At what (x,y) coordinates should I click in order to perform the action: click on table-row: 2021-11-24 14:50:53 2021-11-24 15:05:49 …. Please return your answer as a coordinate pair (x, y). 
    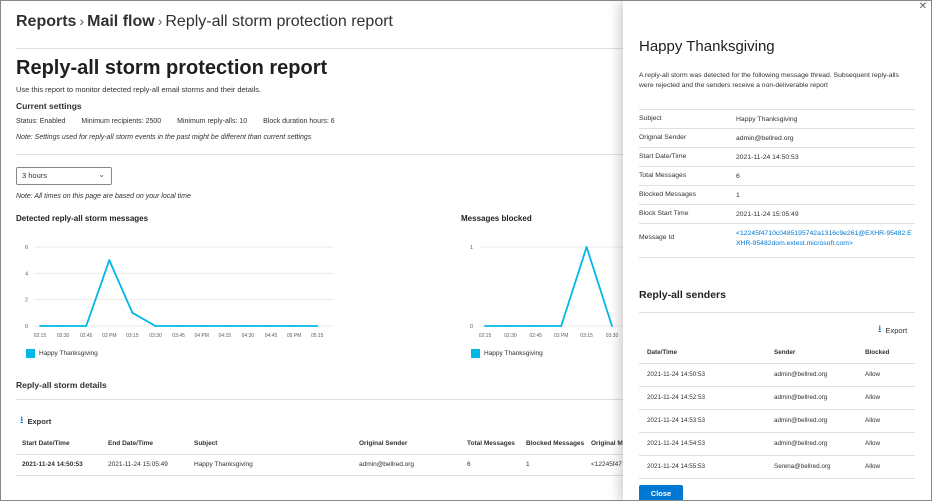
    Looking at the image, I should click on (319, 465).